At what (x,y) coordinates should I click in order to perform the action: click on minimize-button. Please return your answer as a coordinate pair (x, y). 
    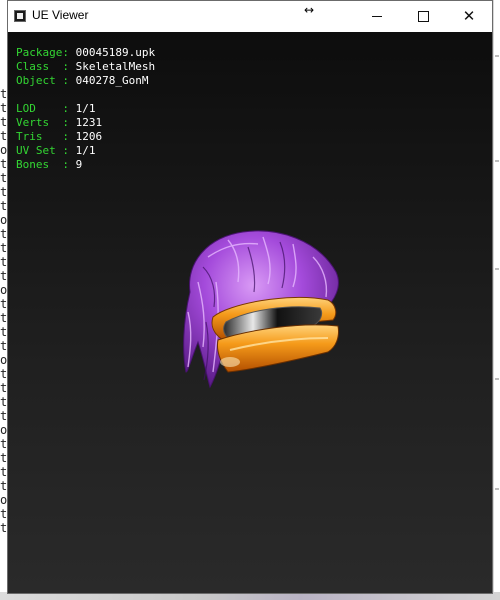
    Looking at the image, I should click on (377, 16).